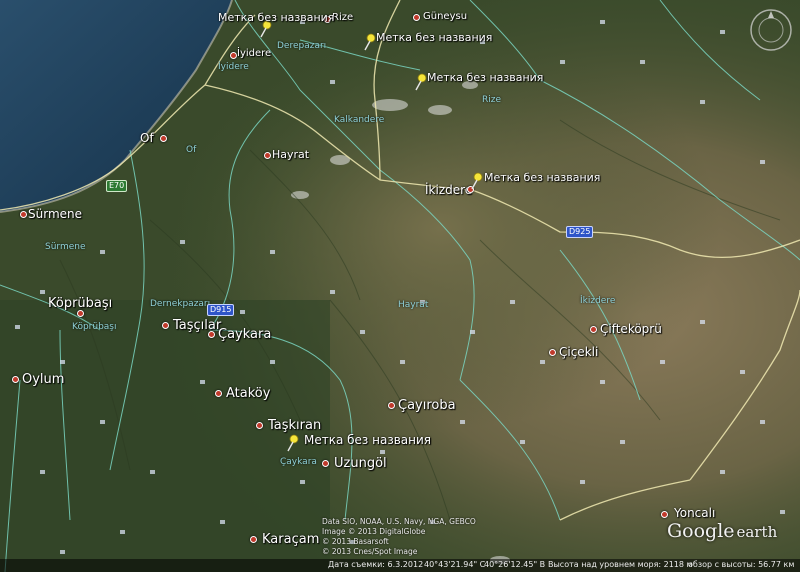 The width and height of the screenshot is (800, 572). Describe the element at coordinates (294, 425) in the screenshot. I see `place-label-taskiran: Taşkıran` at that location.